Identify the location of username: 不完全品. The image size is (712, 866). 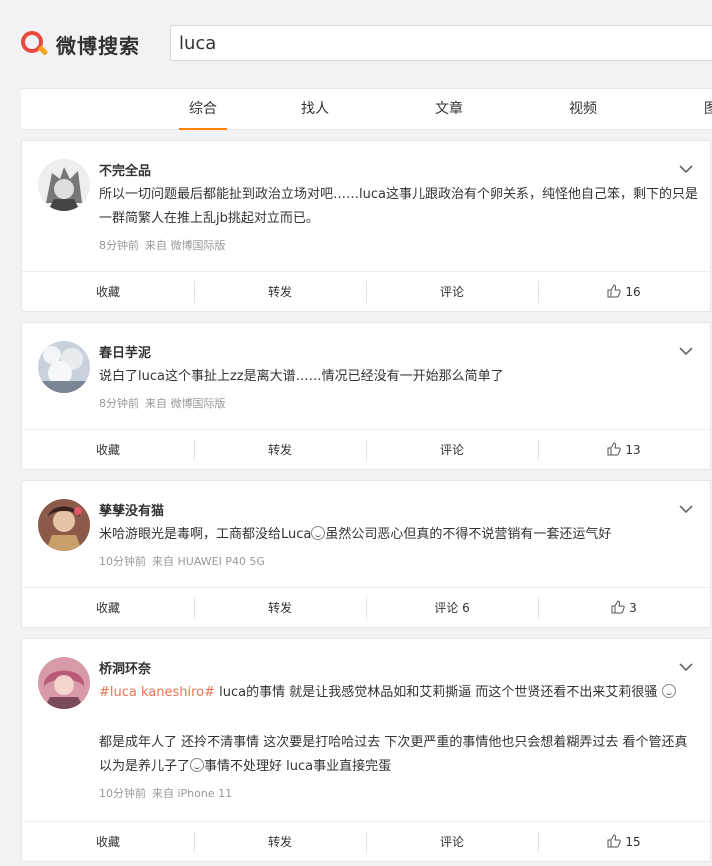
(125, 169).